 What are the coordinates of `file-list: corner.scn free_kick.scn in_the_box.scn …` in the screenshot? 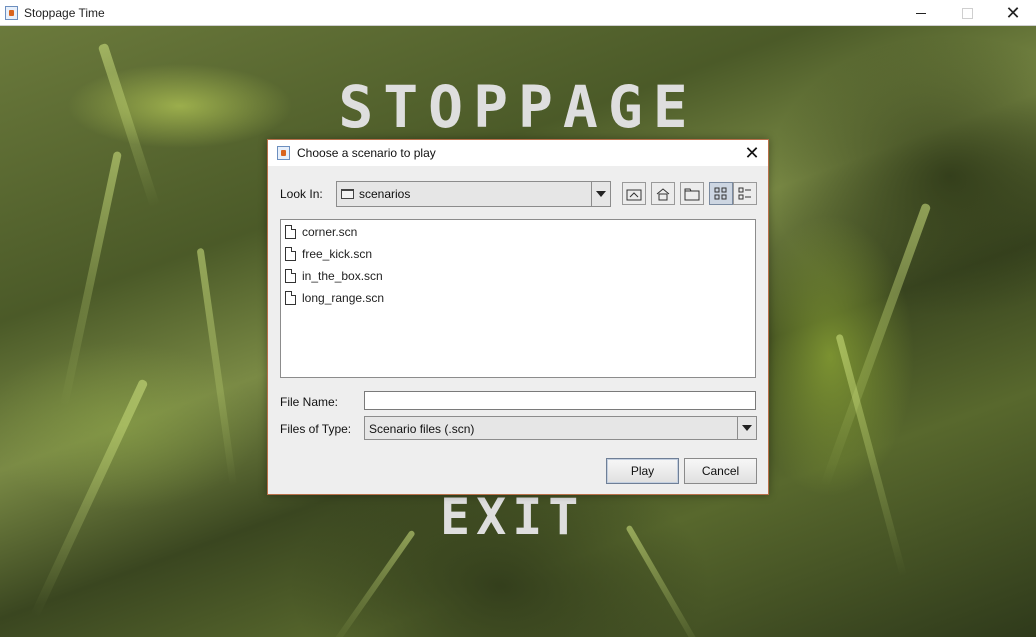 It's located at (518, 298).